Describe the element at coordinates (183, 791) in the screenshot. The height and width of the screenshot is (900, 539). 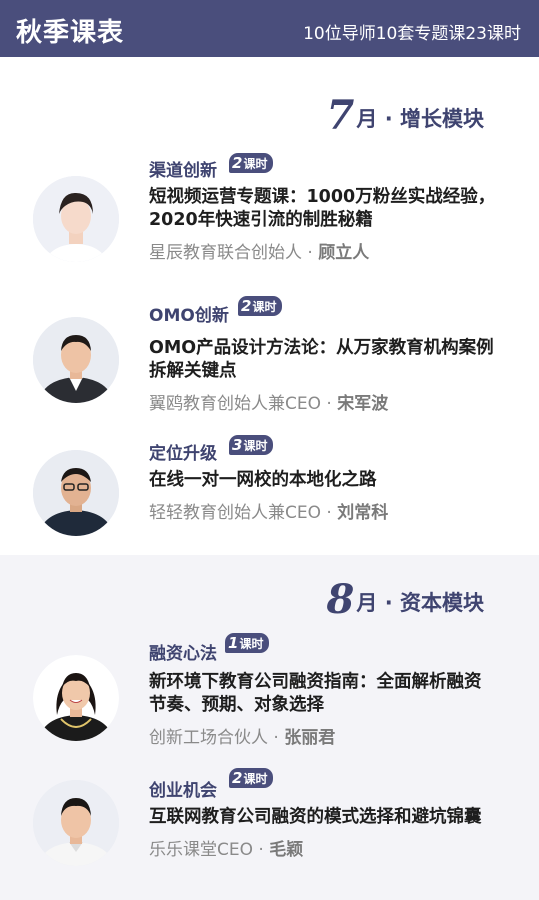
I see `course-category: 创业机会` at that location.